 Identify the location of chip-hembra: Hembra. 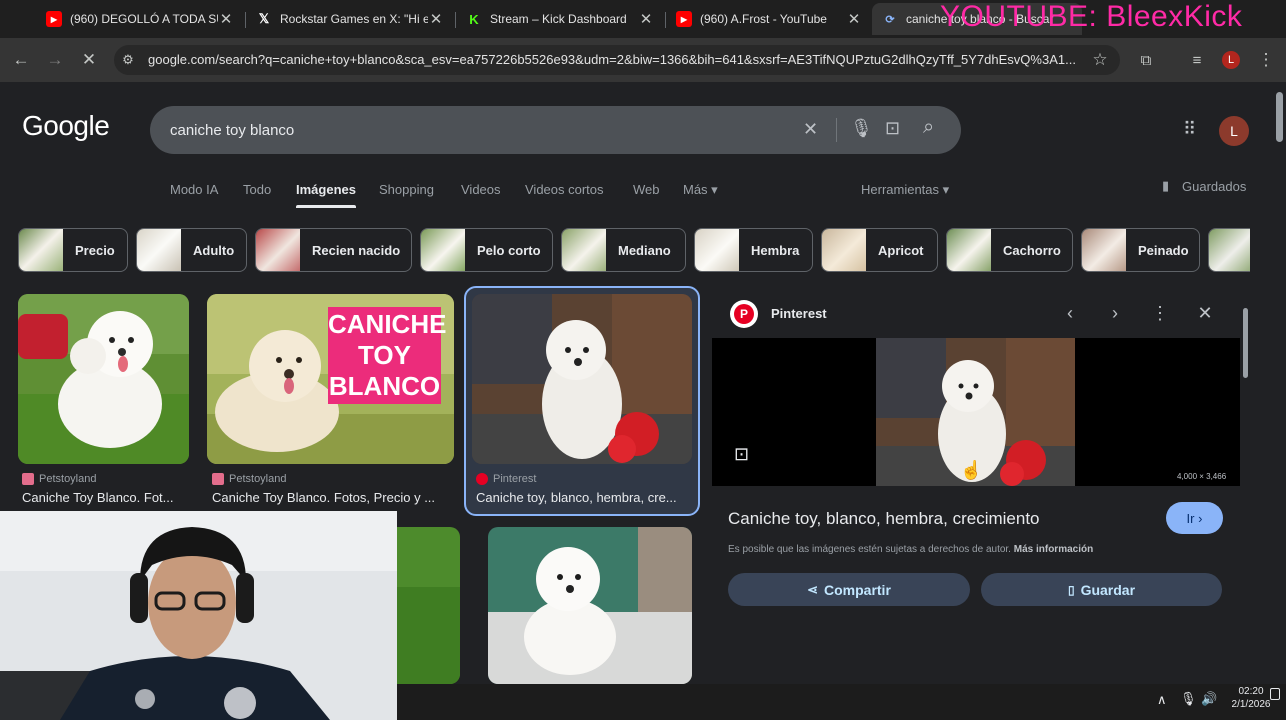
(753, 250).